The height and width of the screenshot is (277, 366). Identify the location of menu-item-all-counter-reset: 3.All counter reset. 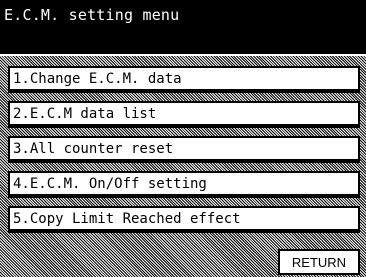
(184, 148).